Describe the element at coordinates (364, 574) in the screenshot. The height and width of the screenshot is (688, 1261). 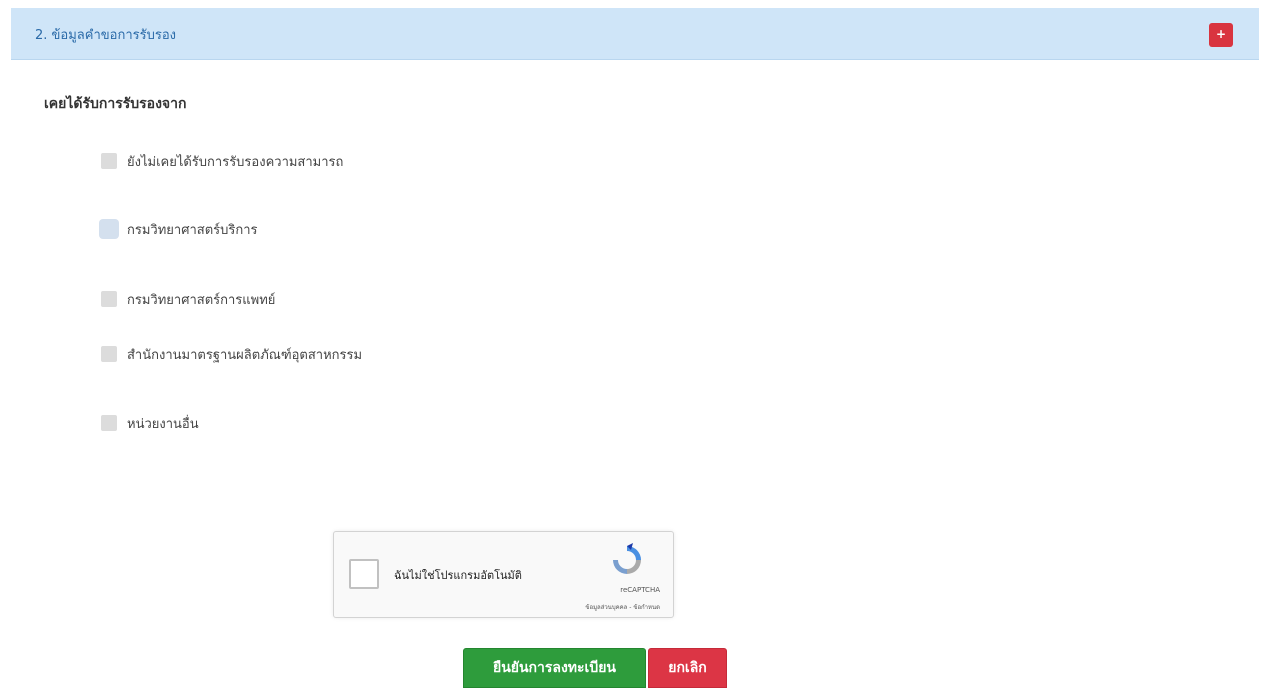
I see `recaptcha-checkbox` at that location.